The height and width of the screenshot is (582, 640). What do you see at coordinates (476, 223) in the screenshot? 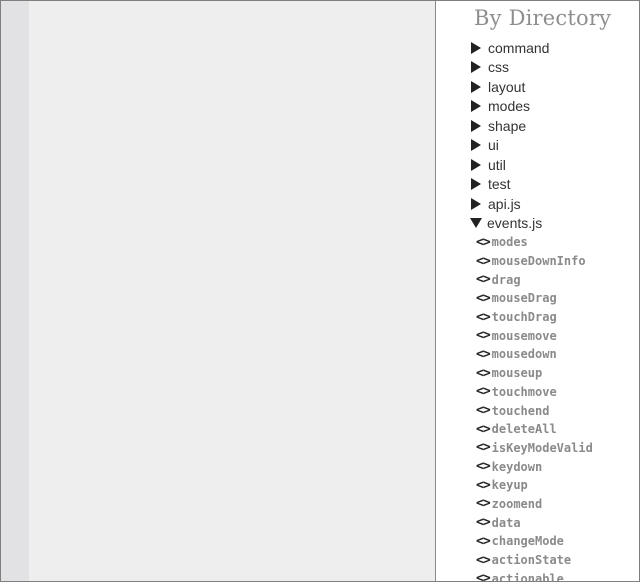
I see `expanded-arrow-icon` at bounding box center [476, 223].